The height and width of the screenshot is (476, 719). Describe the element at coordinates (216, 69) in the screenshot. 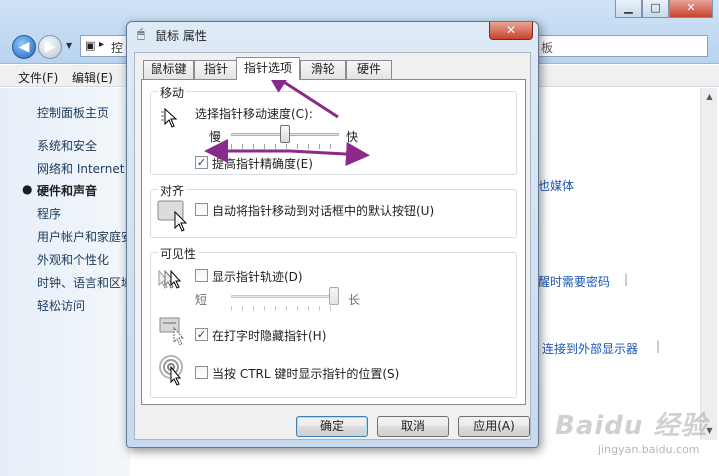

I see `tab-pointers: 指针` at that location.